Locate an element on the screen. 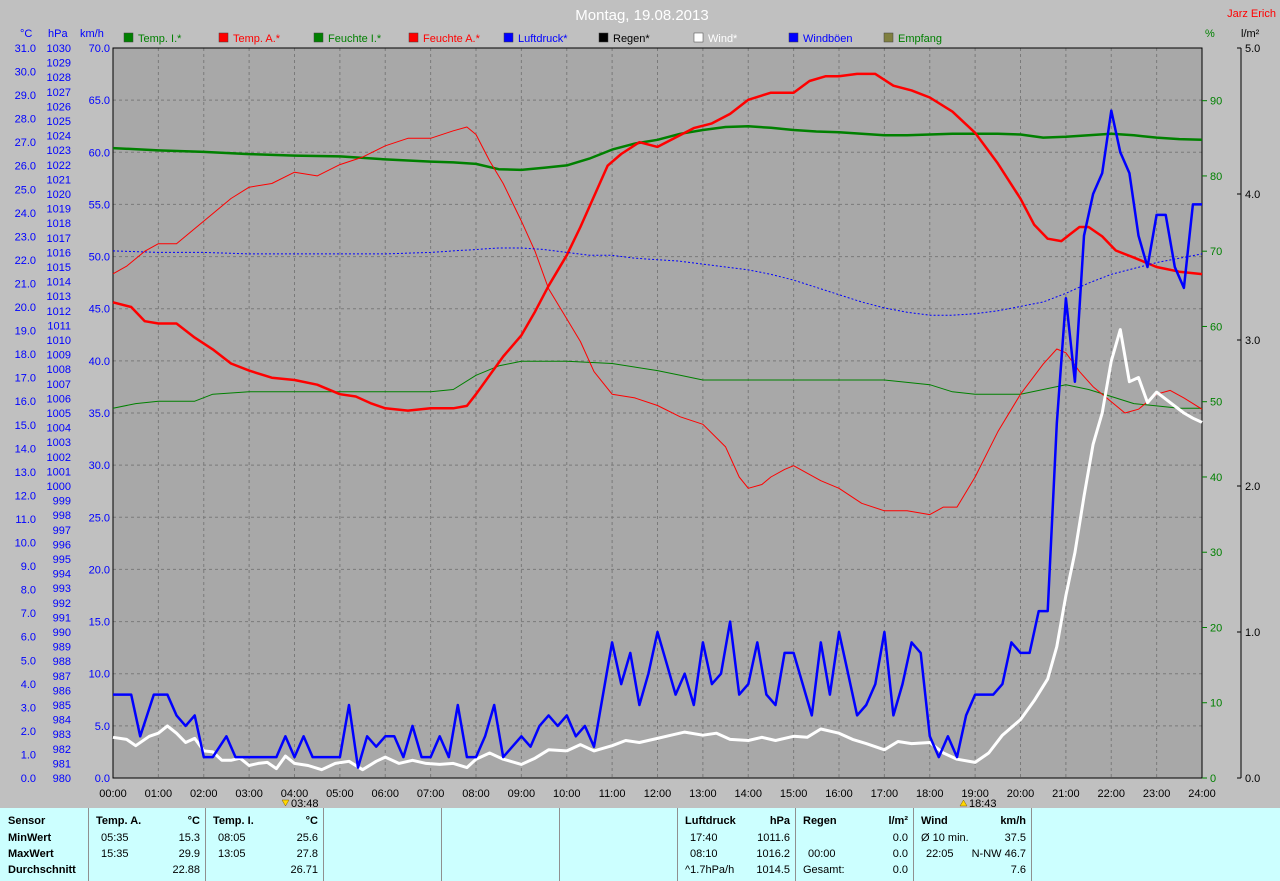 The image size is (1280, 881). pressure-tick-label: 1026 is located at coordinates (59, 107).